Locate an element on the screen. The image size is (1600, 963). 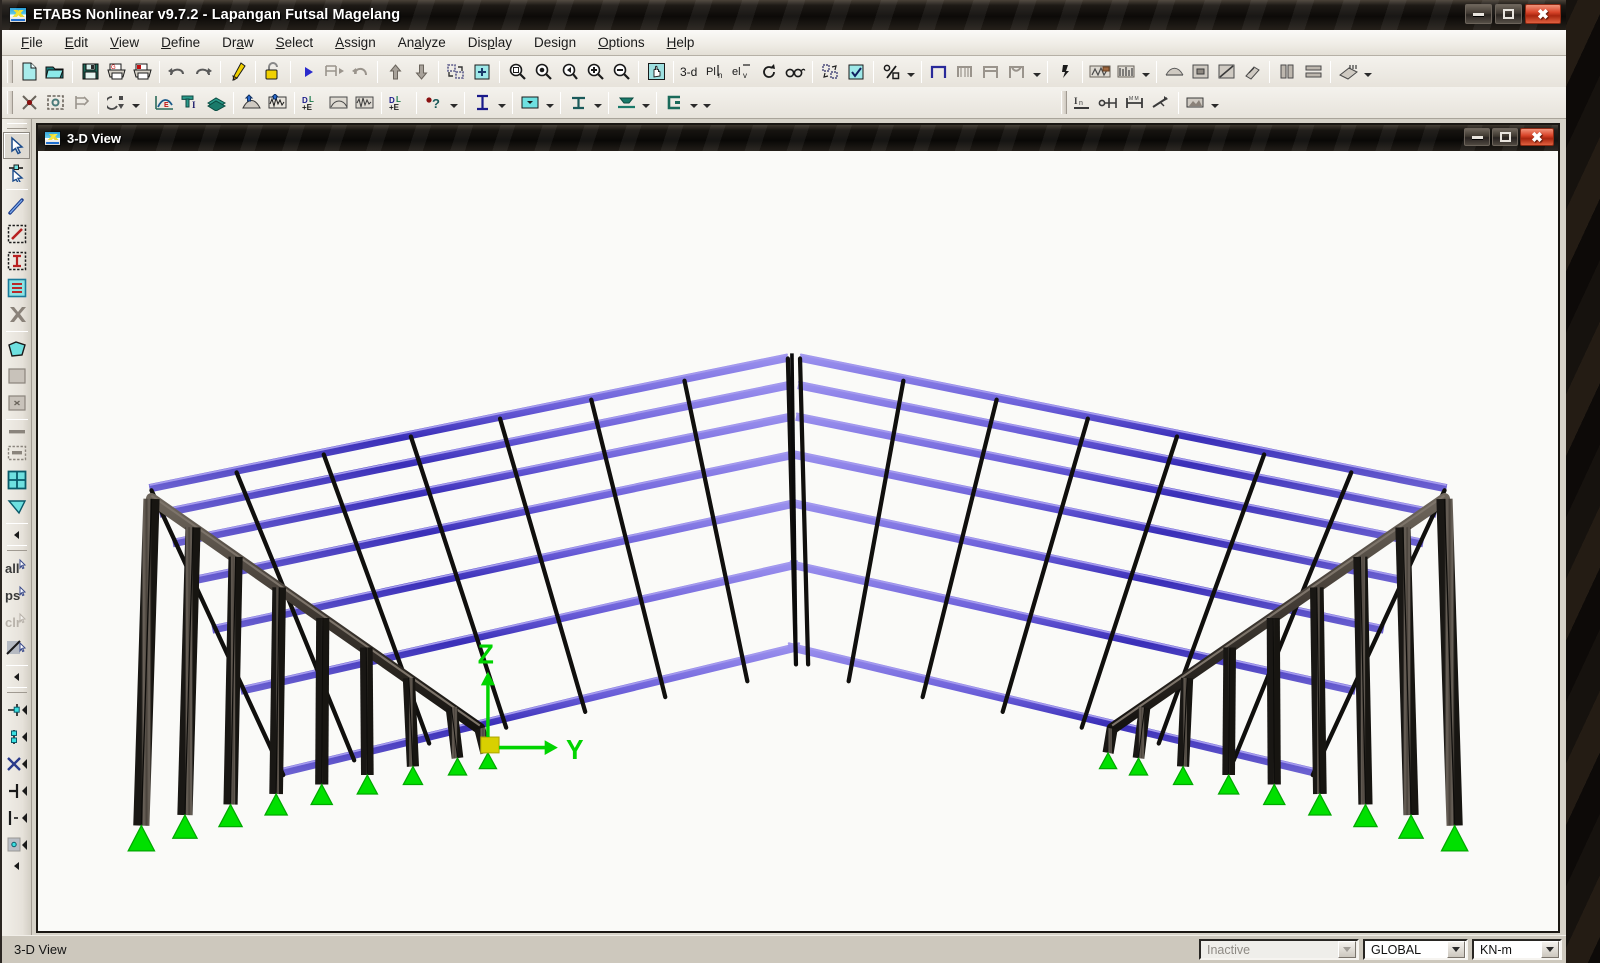
unlock-model-icon is located at coordinates (273, 71).